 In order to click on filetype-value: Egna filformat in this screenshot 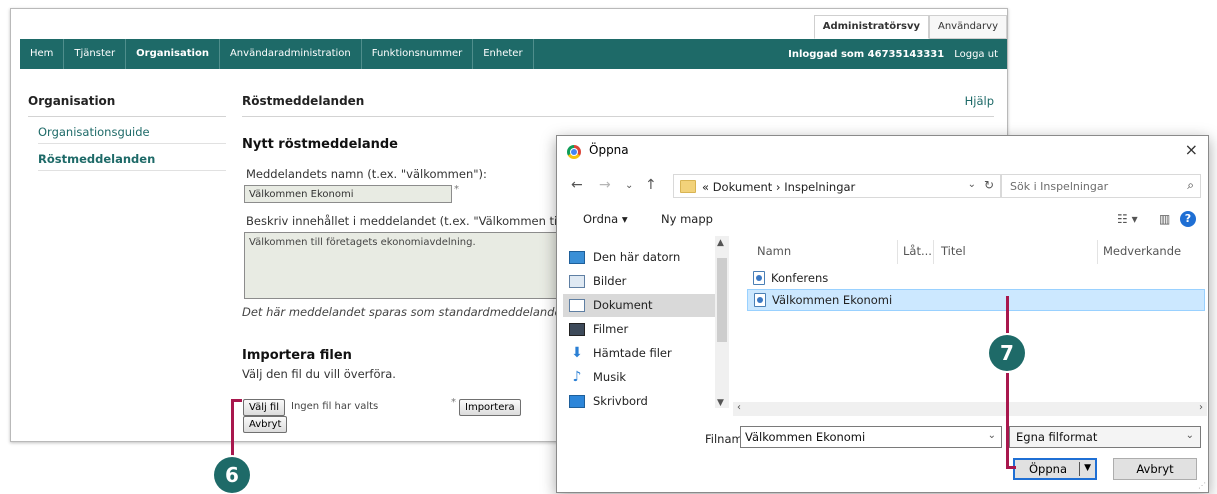, I will do `click(1057, 437)`.